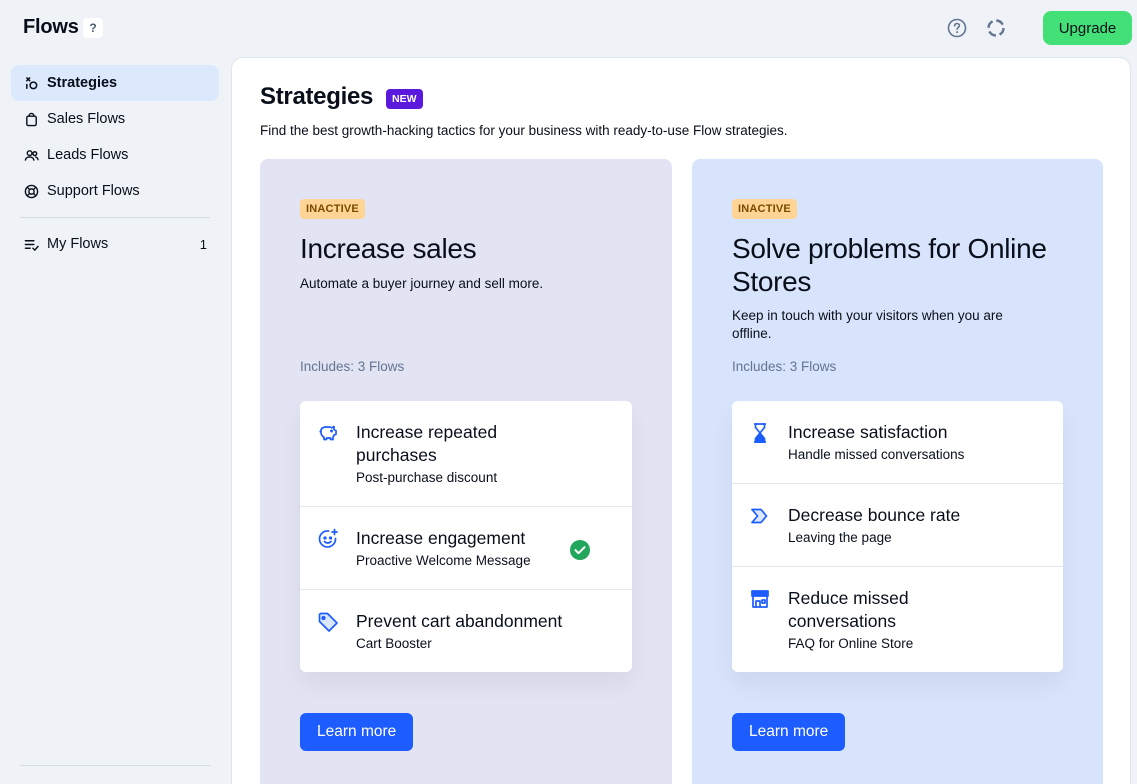 The width and height of the screenshot is (1137, 784). What do you see at coordinates (115, 217) in the screenshot?
I see `sidebar-divider` at bounding box center [115, 217].